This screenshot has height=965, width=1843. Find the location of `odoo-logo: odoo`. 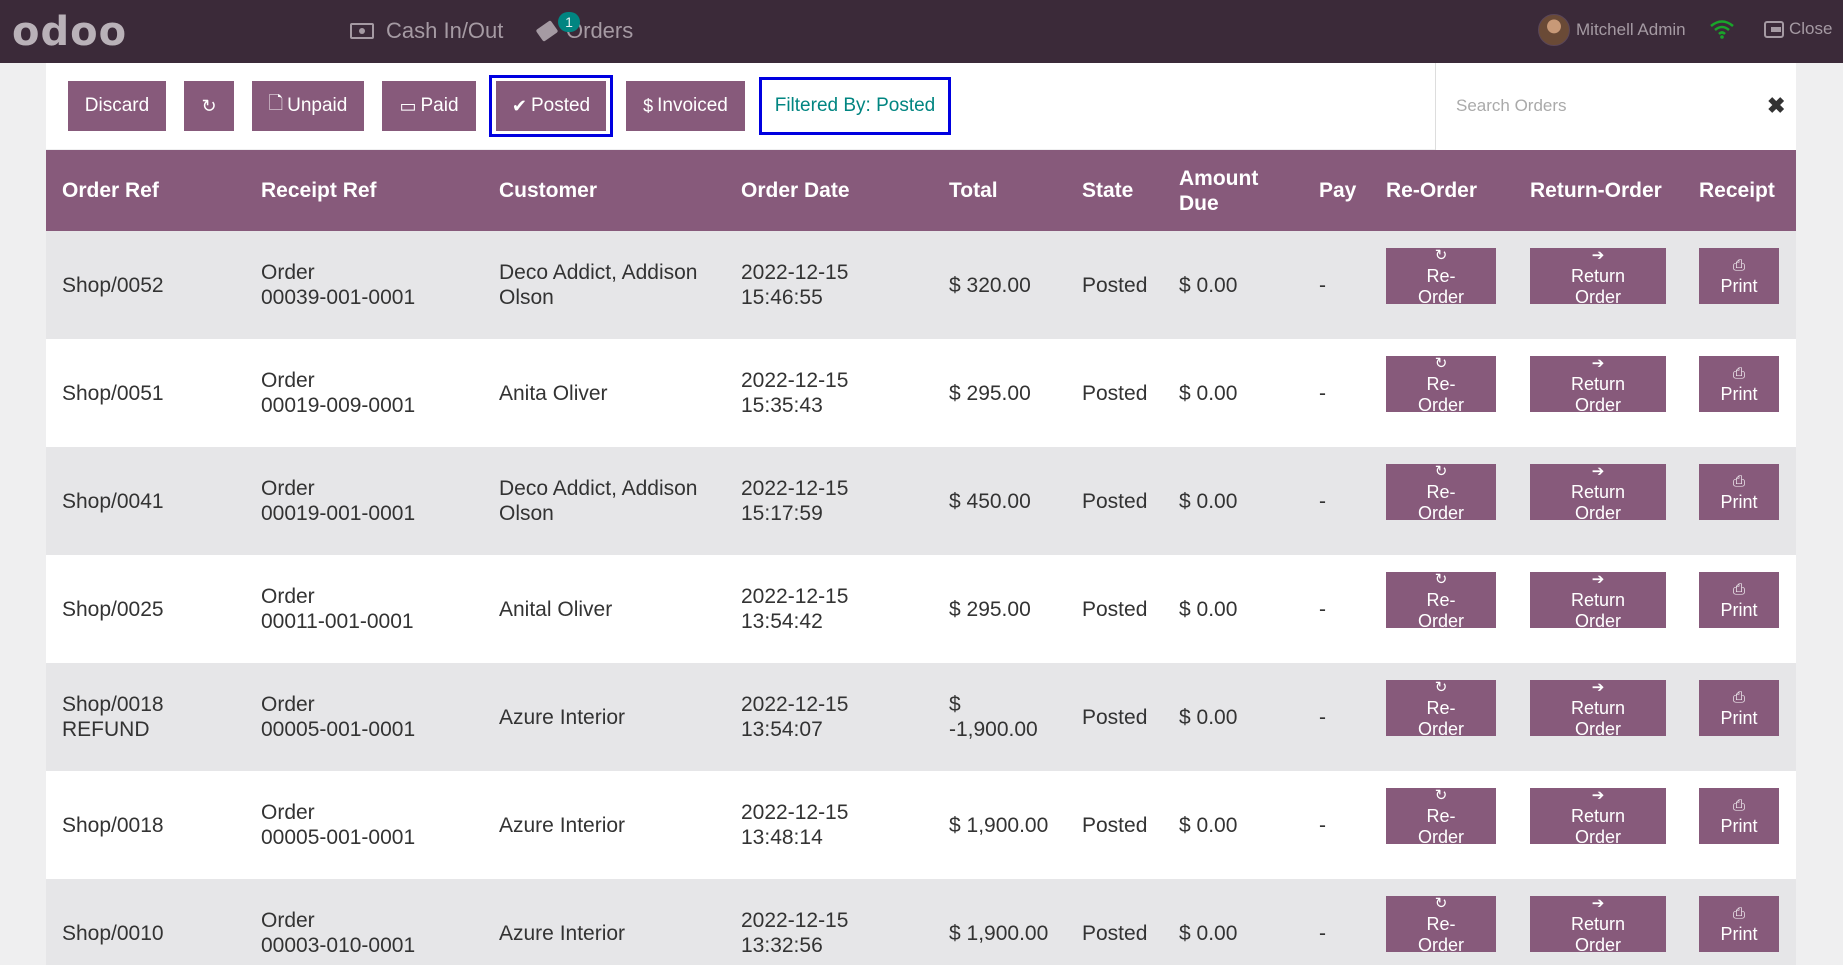

odoo-logo: odoo is located at coordinates (70, 32).